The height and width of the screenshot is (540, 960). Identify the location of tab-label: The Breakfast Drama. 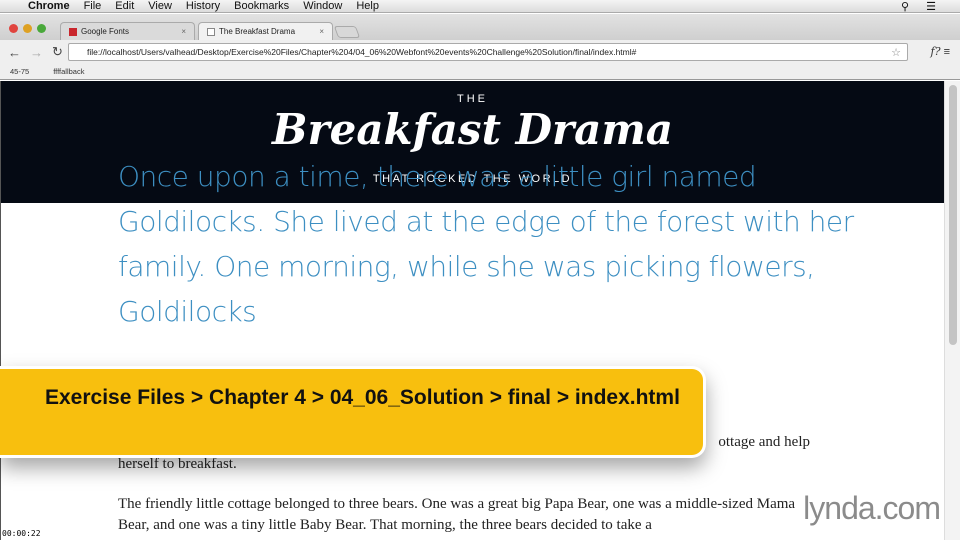
(257, 31).